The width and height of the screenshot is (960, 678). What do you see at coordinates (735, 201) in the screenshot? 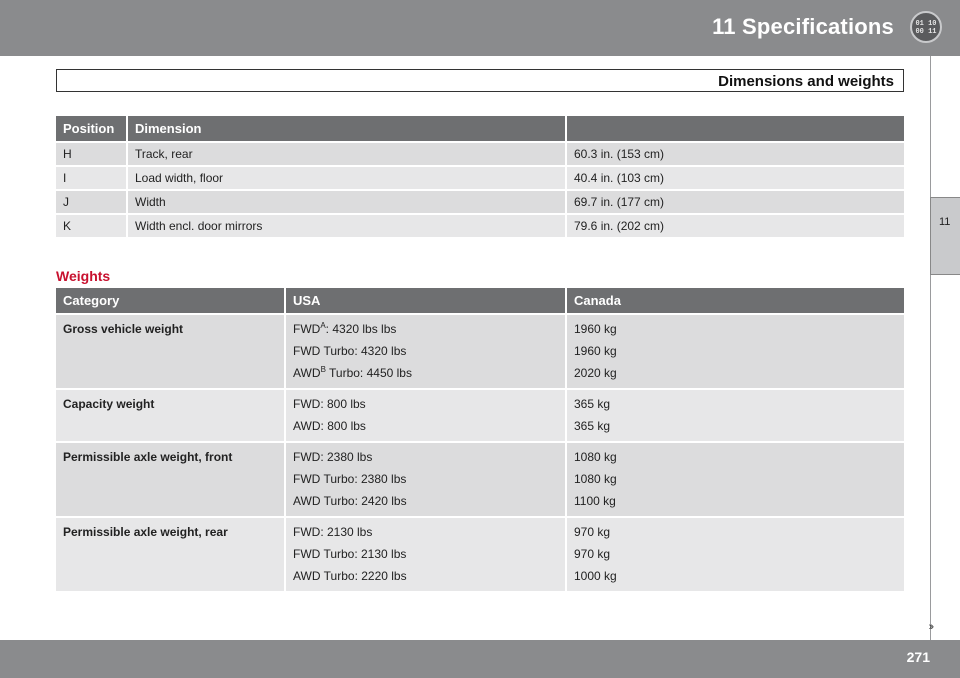
I see `cell-value: 69.7 in. (177 cm)` at bounding box center [735, 201].